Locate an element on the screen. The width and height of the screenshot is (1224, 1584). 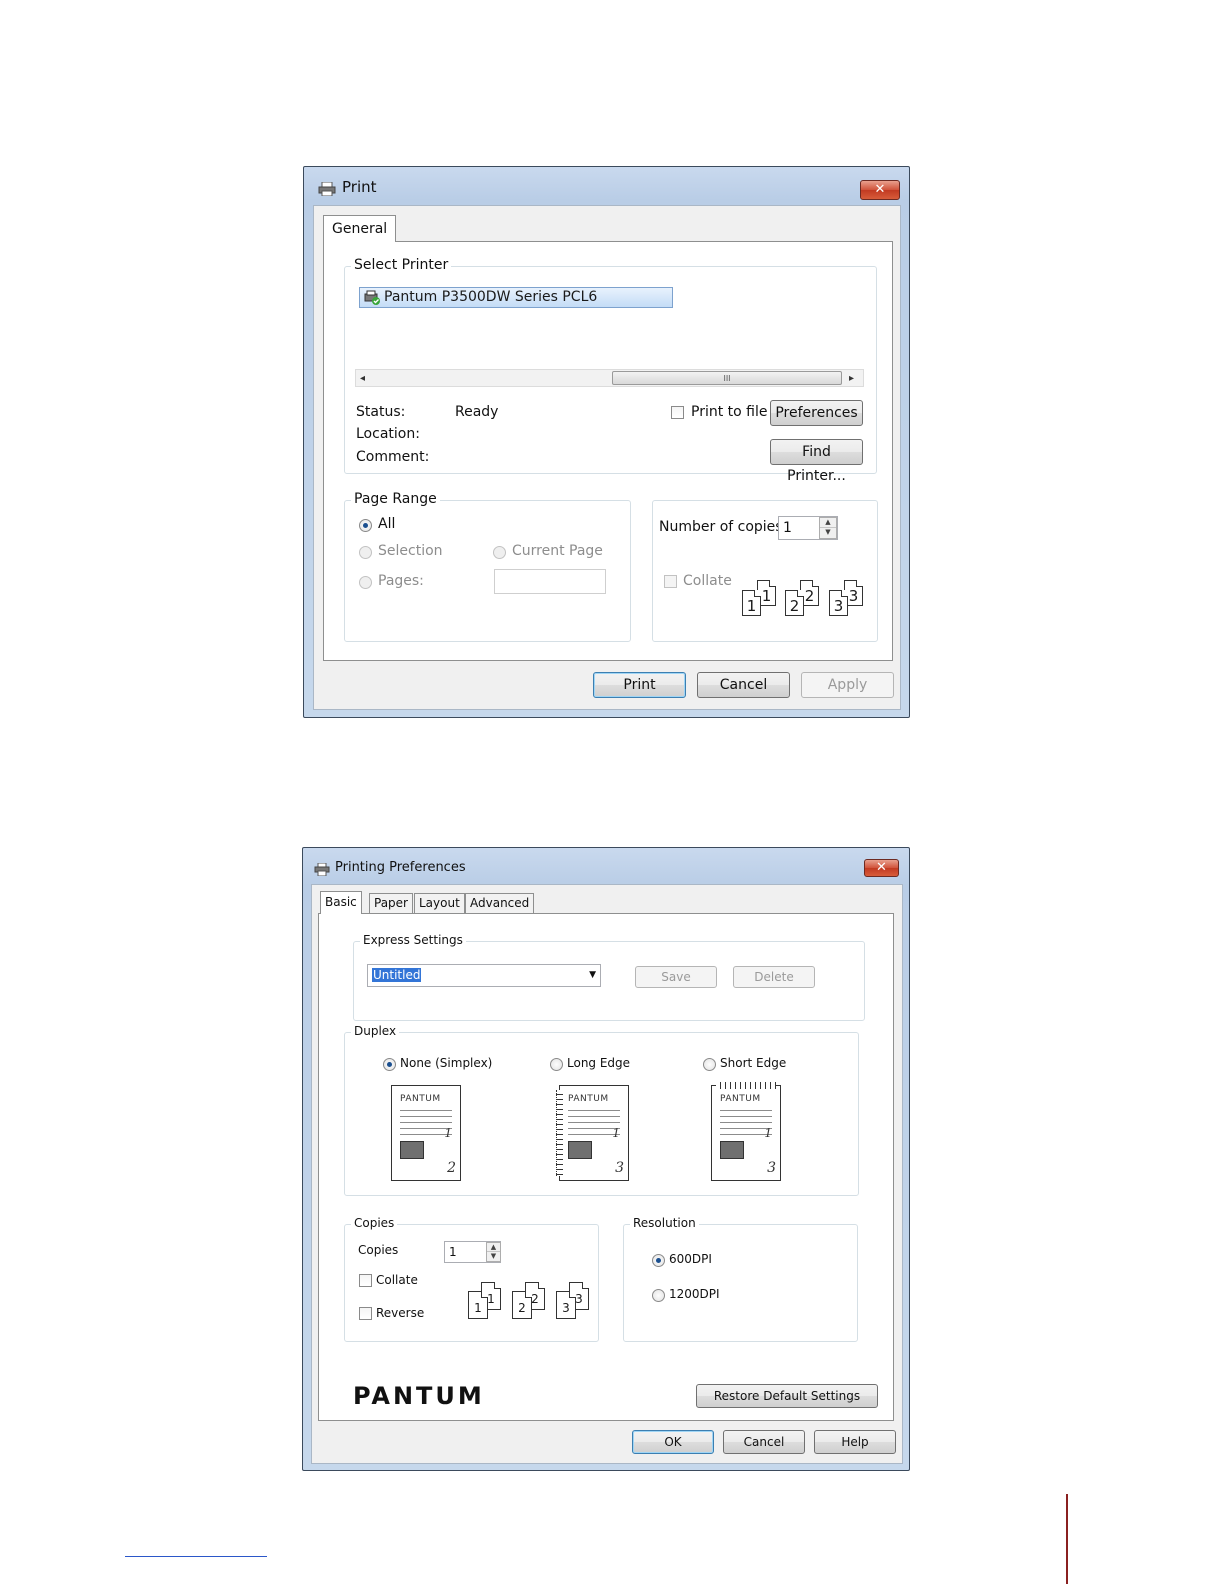
apply-button: Apply is located at coordinates (847, 685).